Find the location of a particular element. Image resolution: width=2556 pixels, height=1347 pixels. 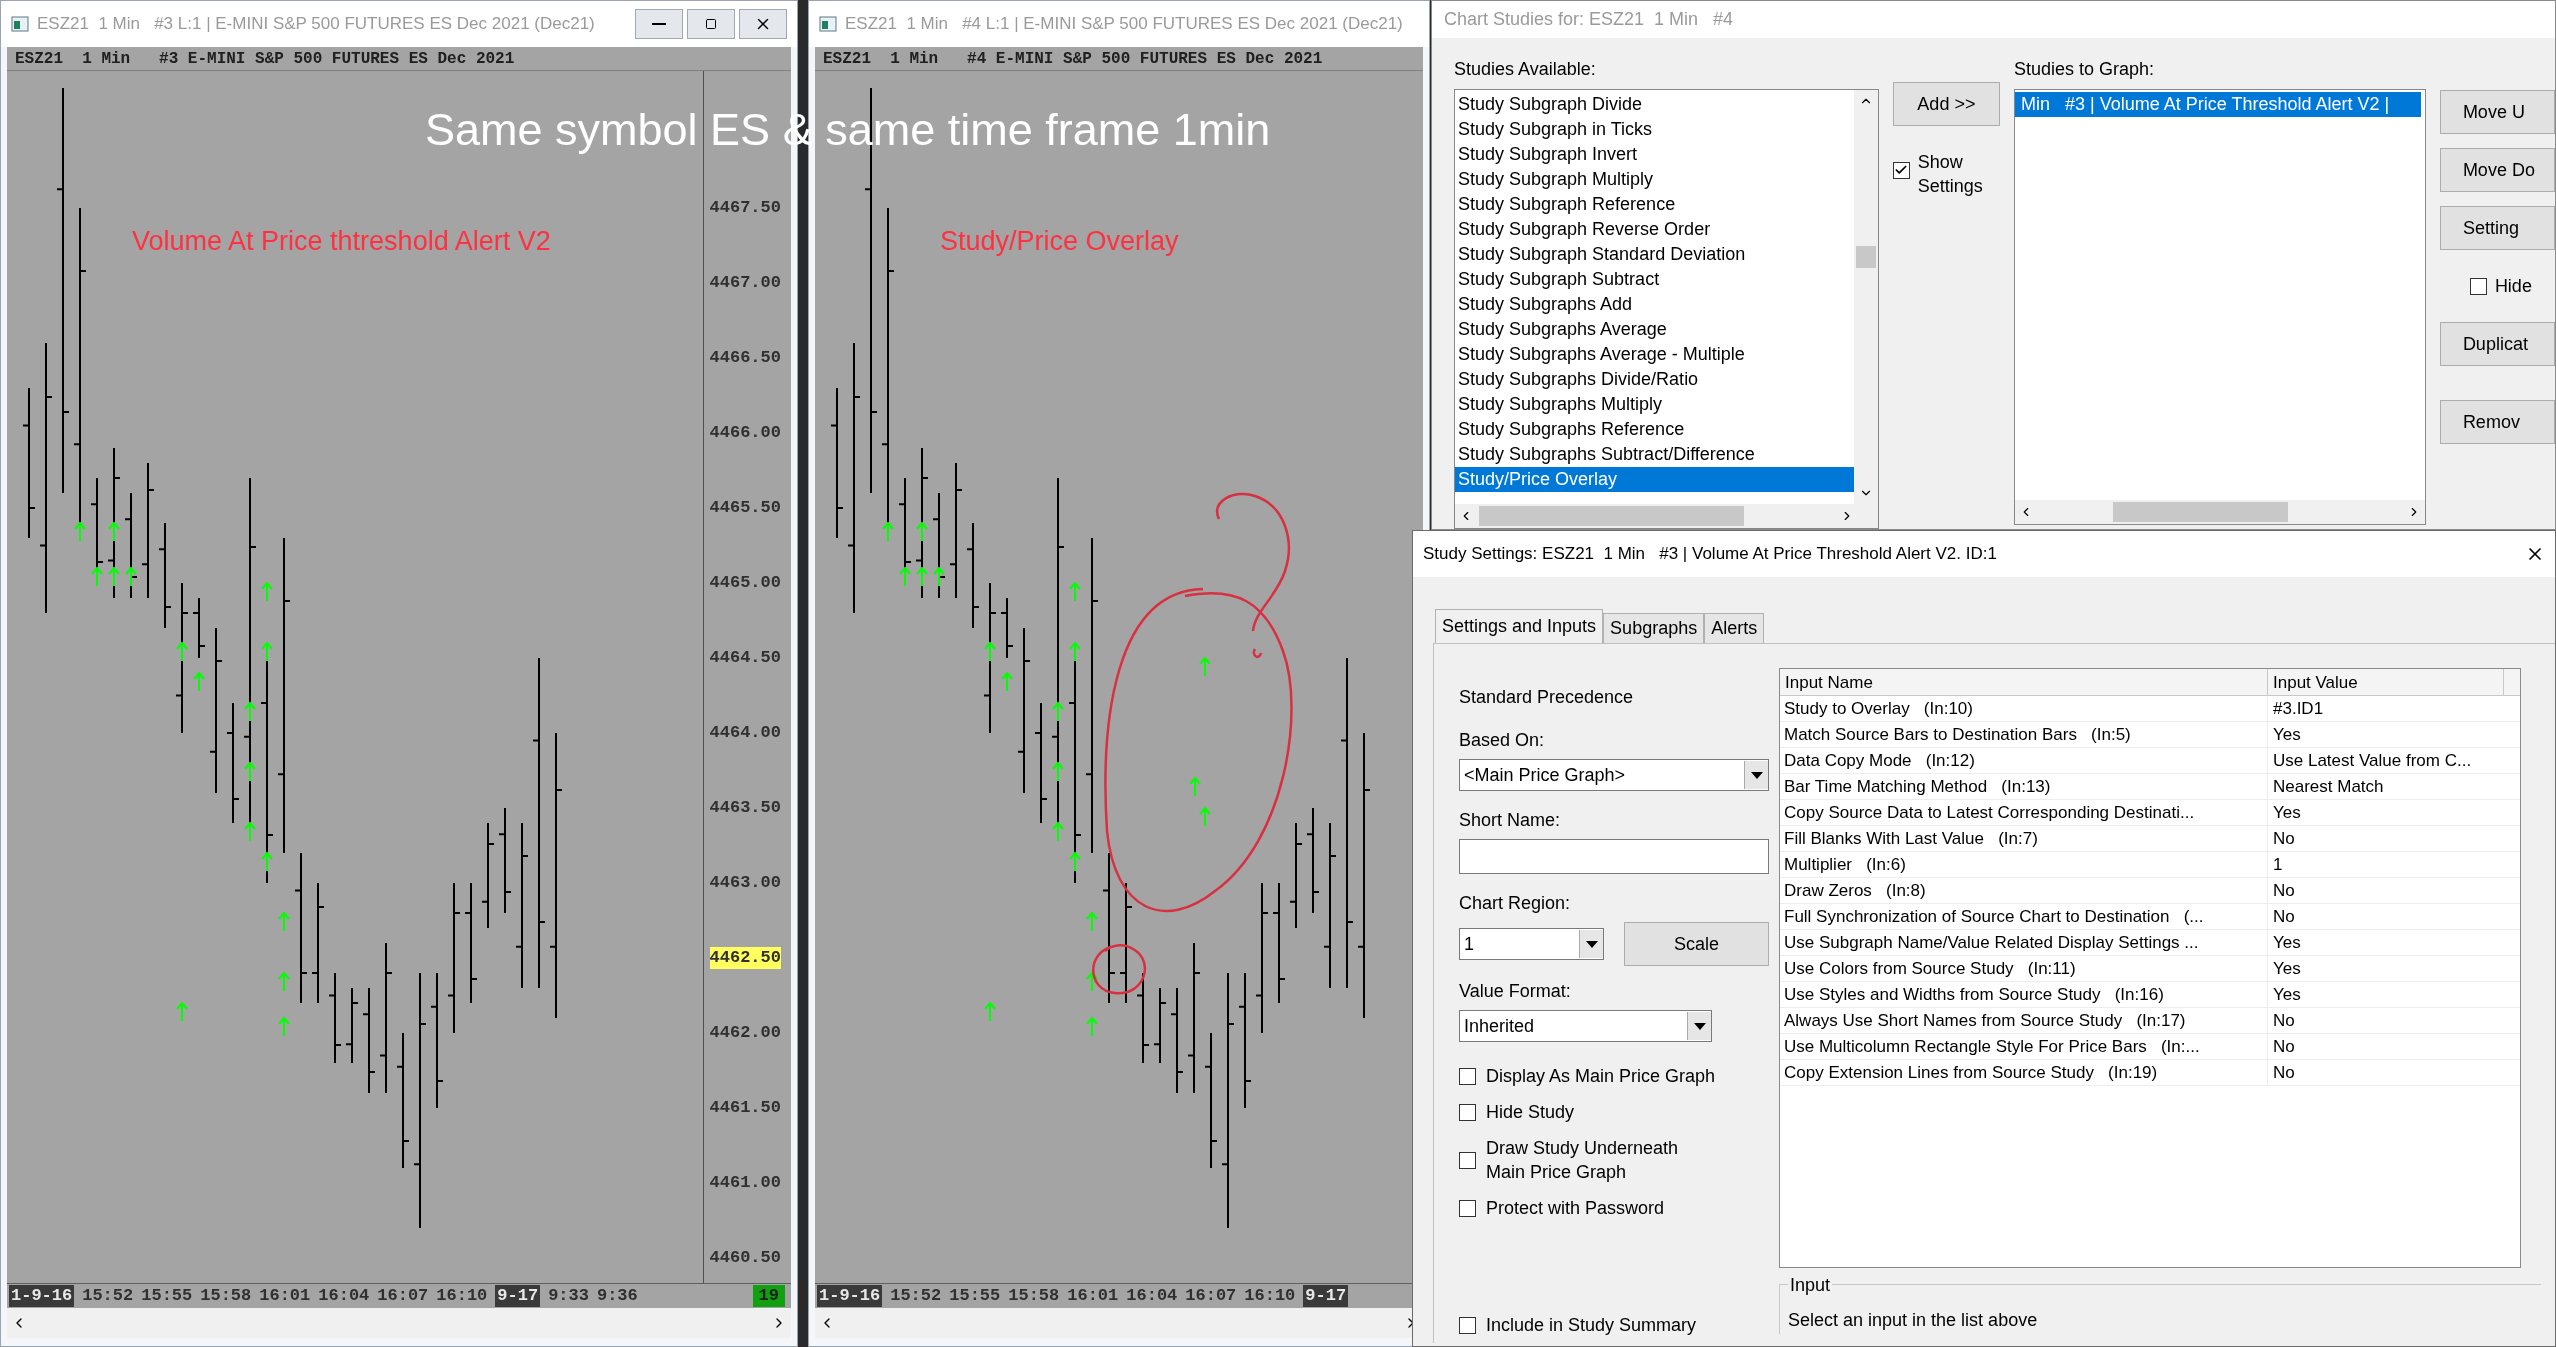

table-cell: #3.ID1 is located at coordinates (2386, 708).